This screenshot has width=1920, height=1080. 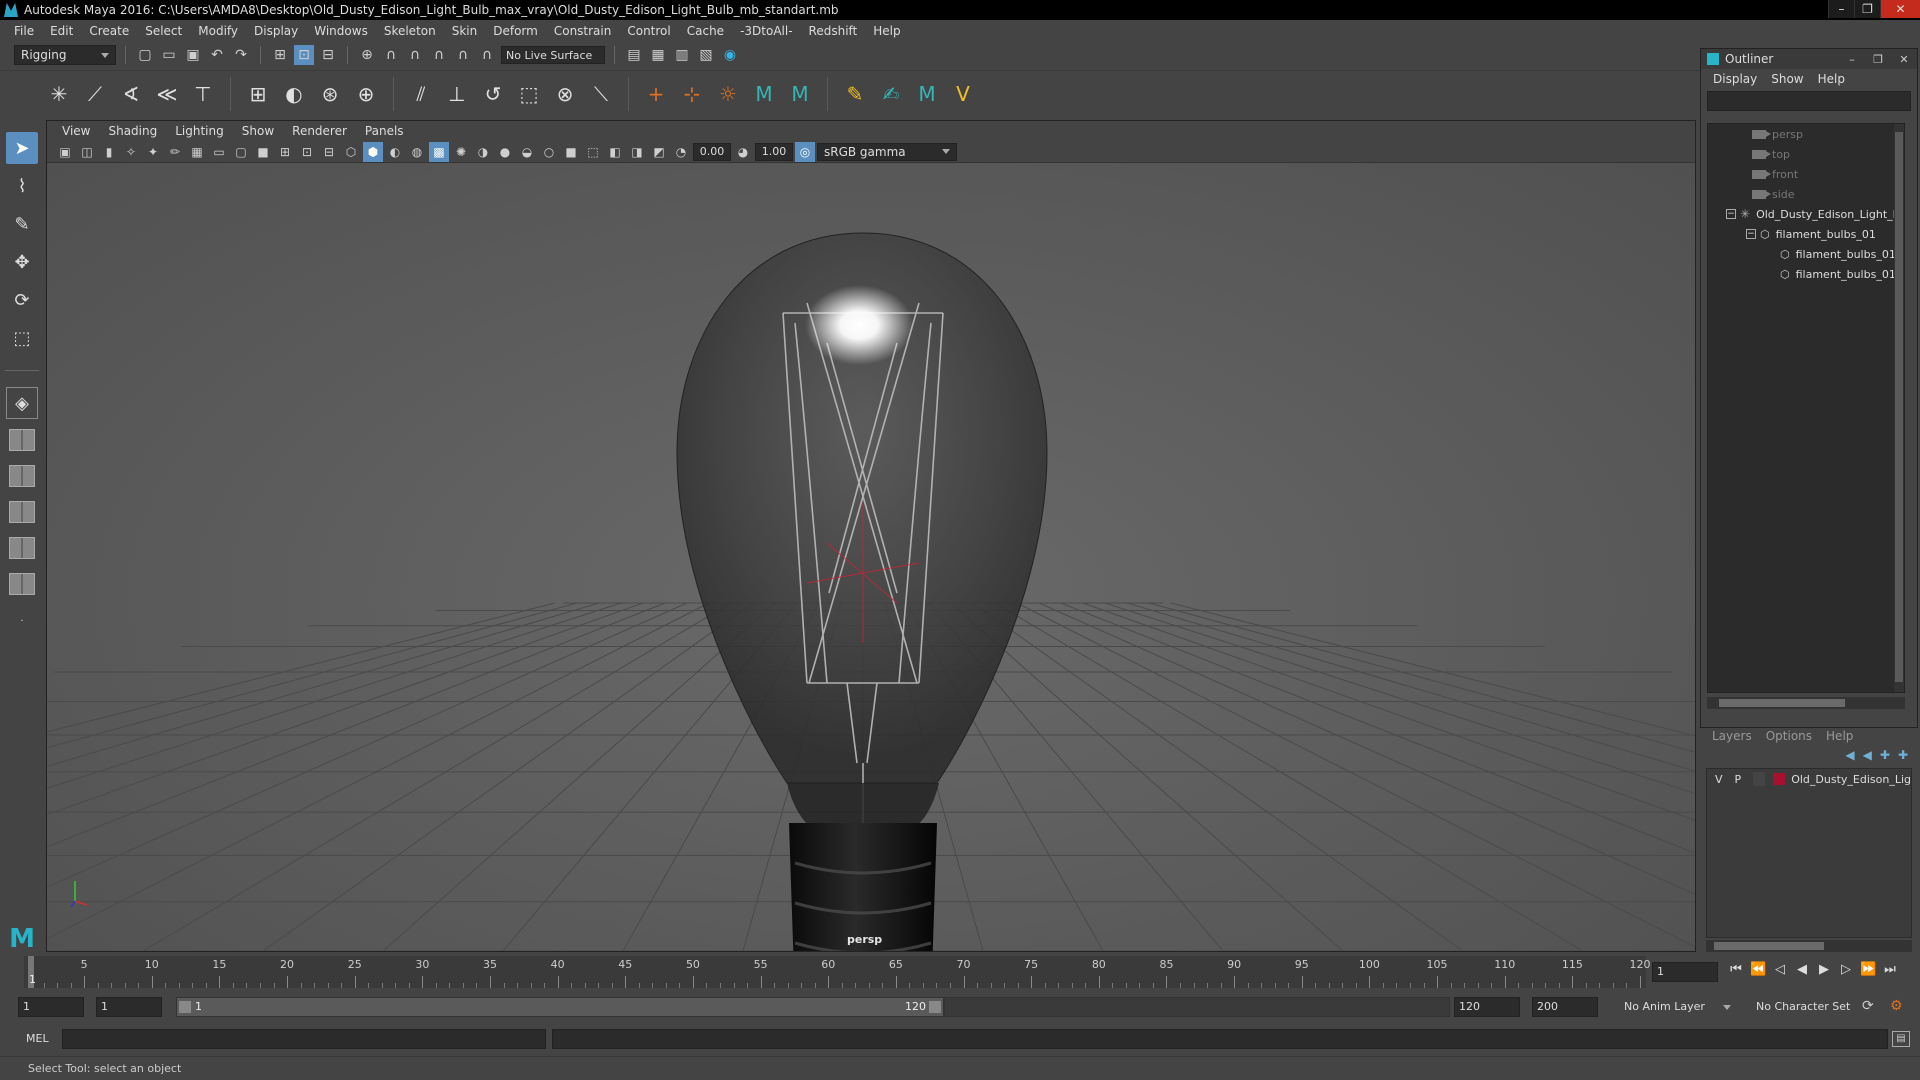 I want to click on command-input, so click(x=304, y=1039).